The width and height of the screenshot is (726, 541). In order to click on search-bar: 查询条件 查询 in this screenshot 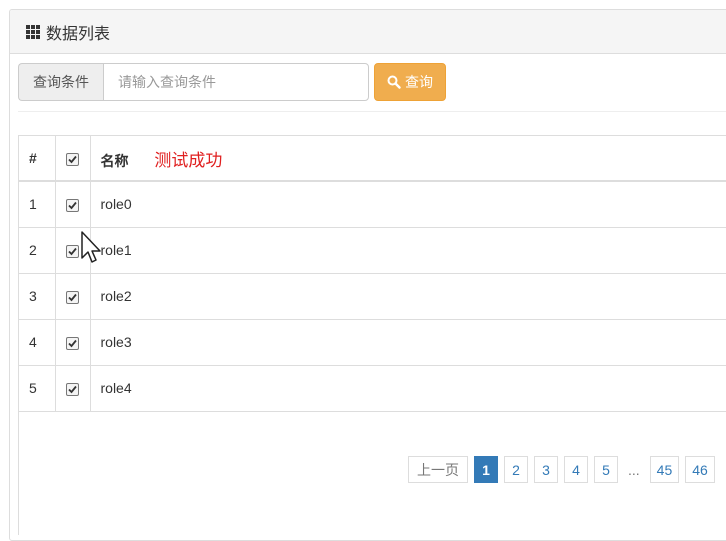, I will do `click(232, 82)`.